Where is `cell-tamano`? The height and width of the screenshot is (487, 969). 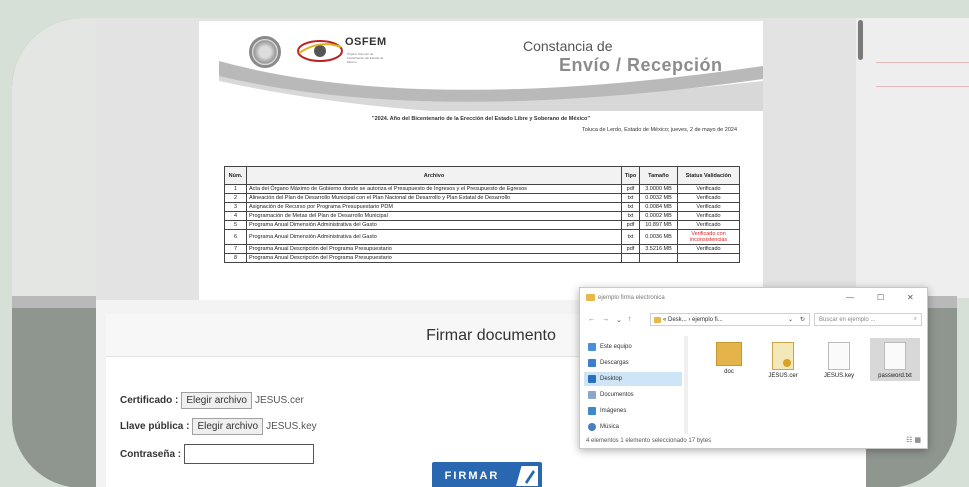 cell-tamano is located at coordinates (658, 258).